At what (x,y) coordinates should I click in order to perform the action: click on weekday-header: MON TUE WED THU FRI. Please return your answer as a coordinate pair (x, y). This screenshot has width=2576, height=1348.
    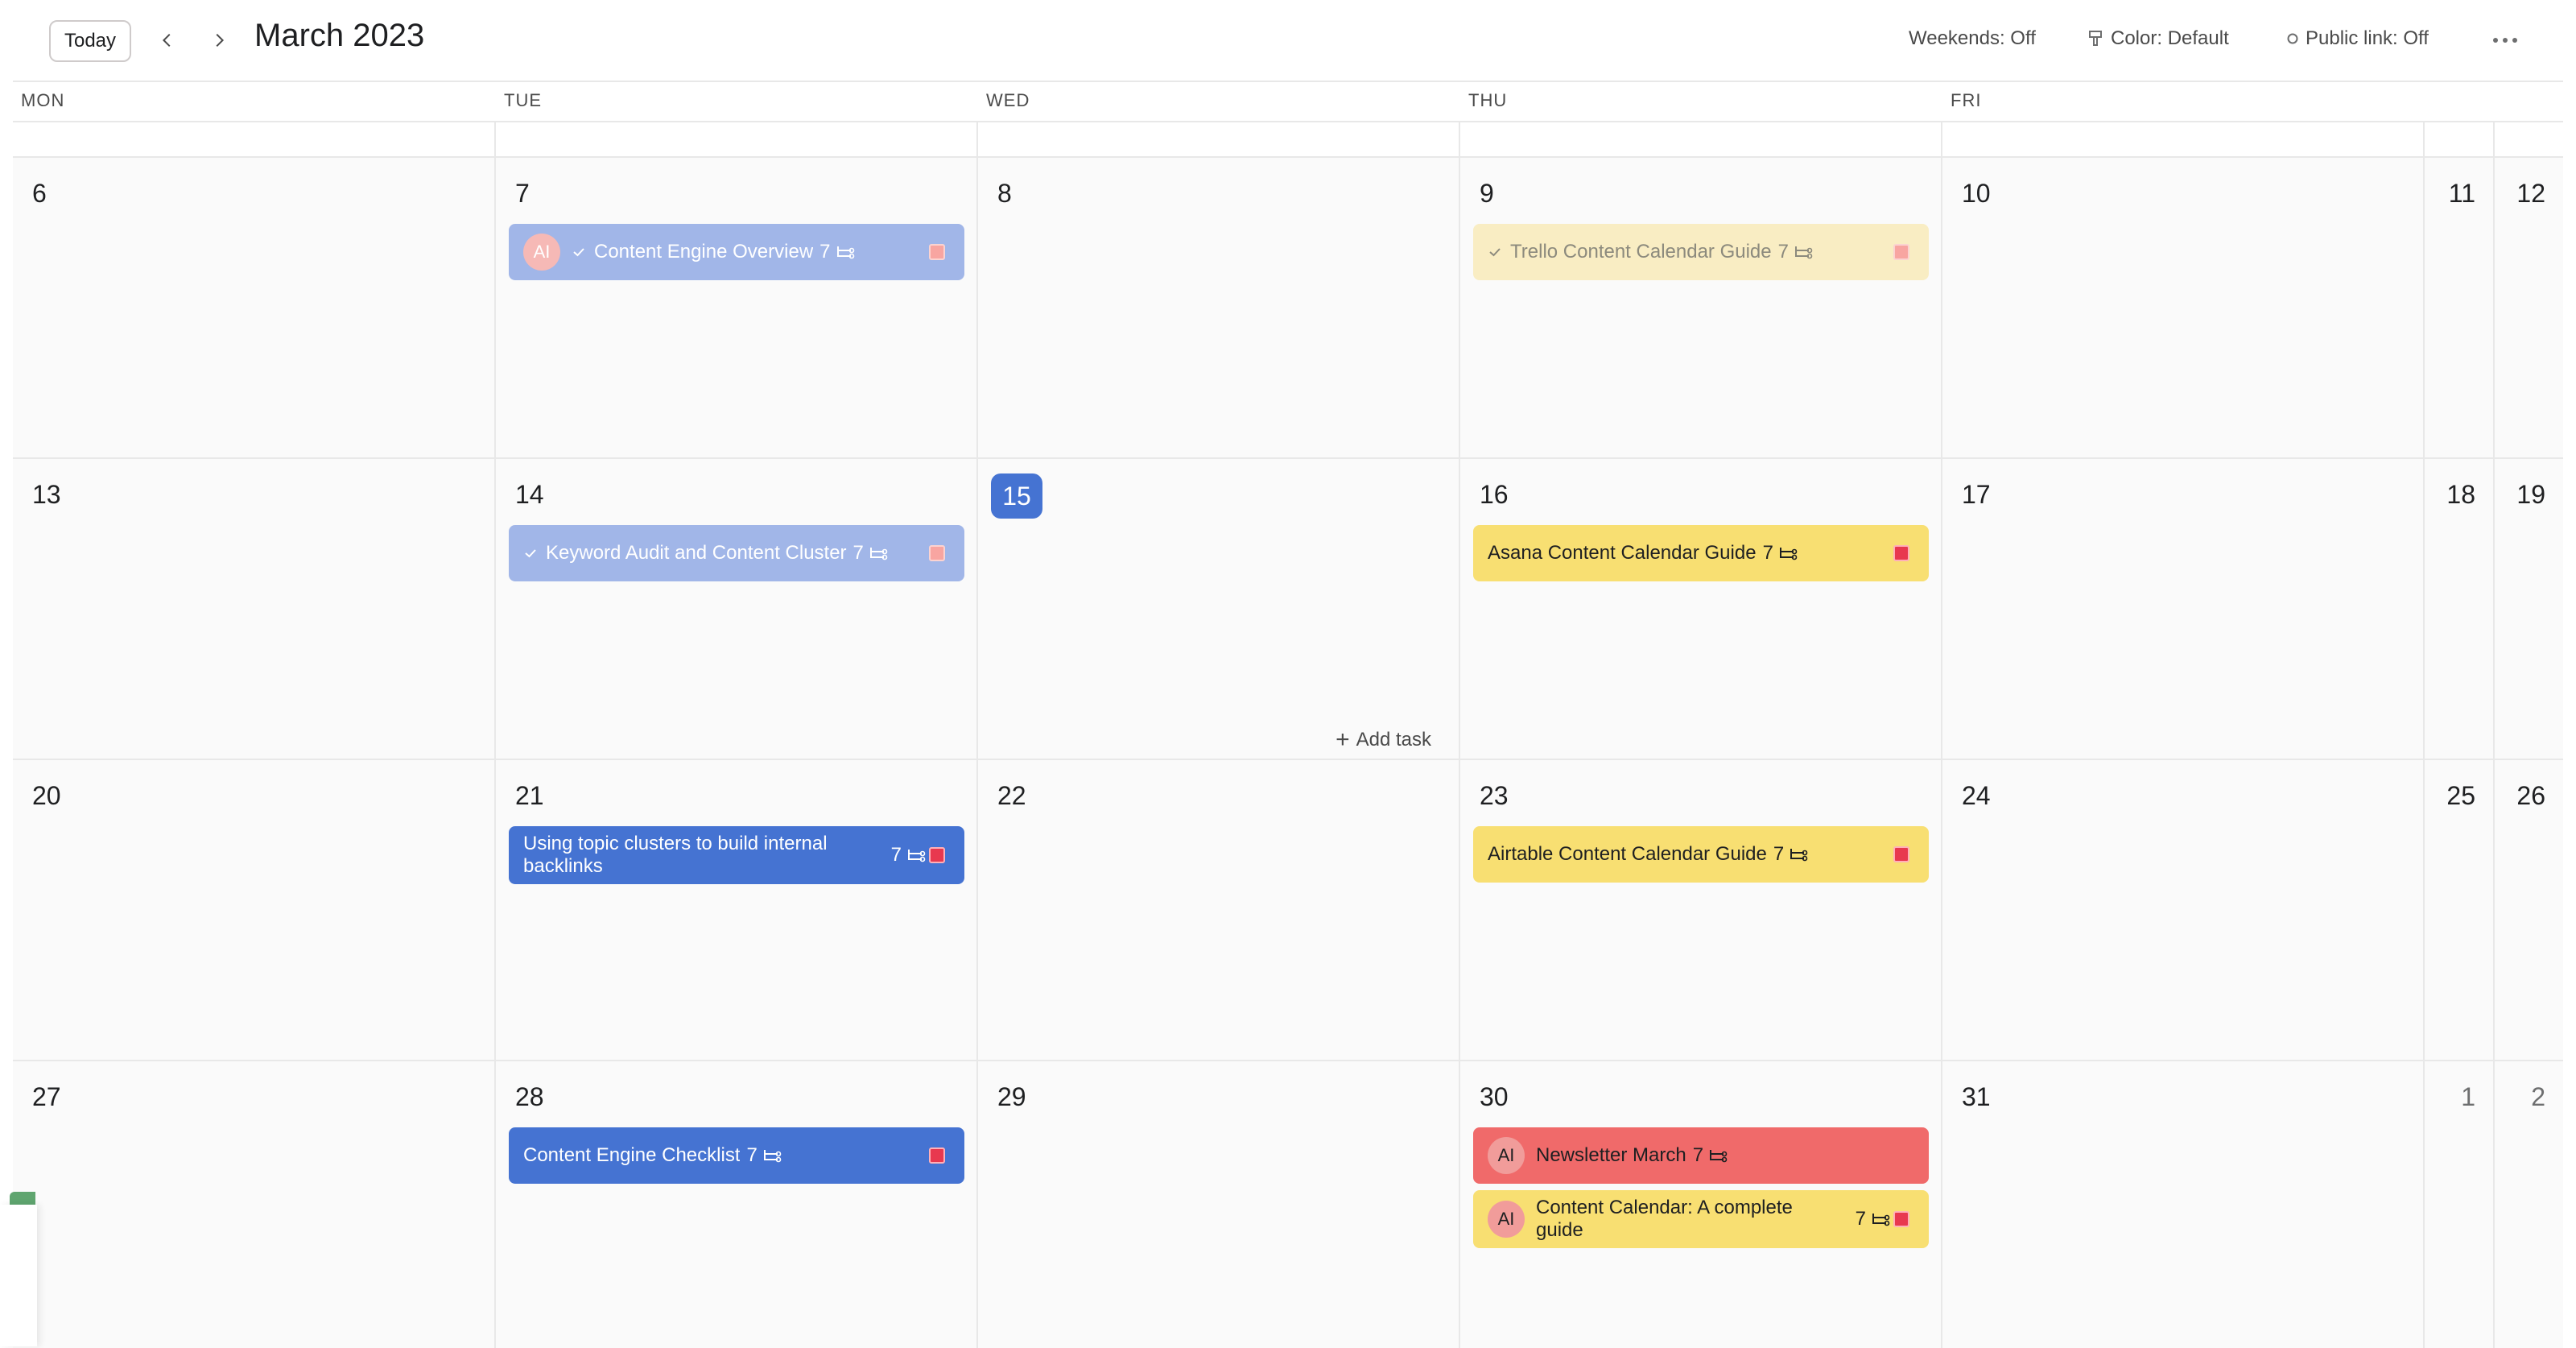
    Looking at the image, I should click on (1288, 101).